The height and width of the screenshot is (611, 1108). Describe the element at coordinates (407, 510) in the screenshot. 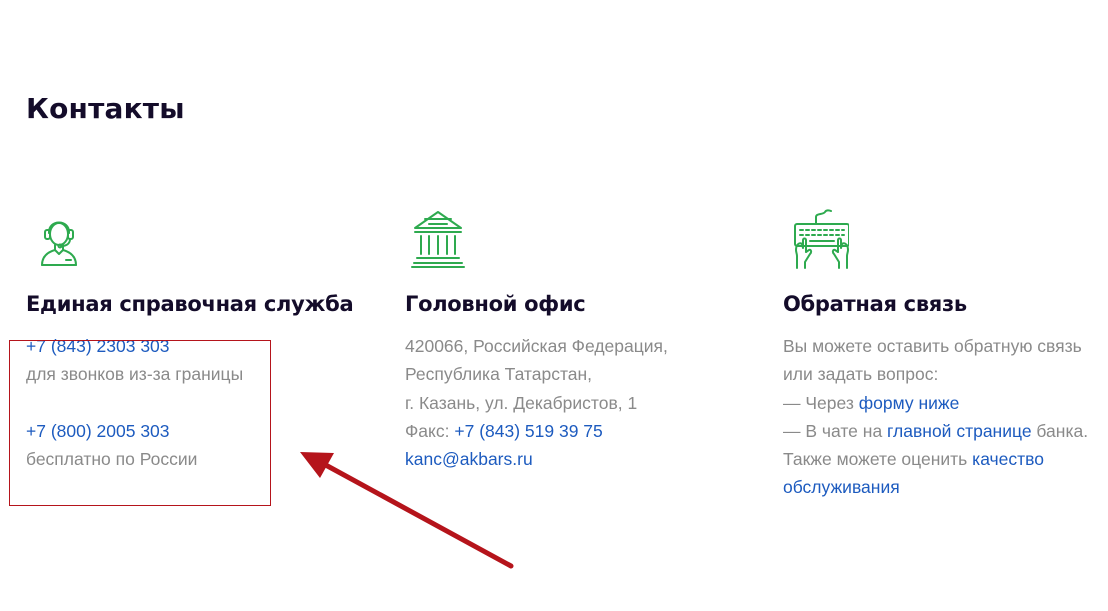

I see `annotation-arrow-icon` at that location.